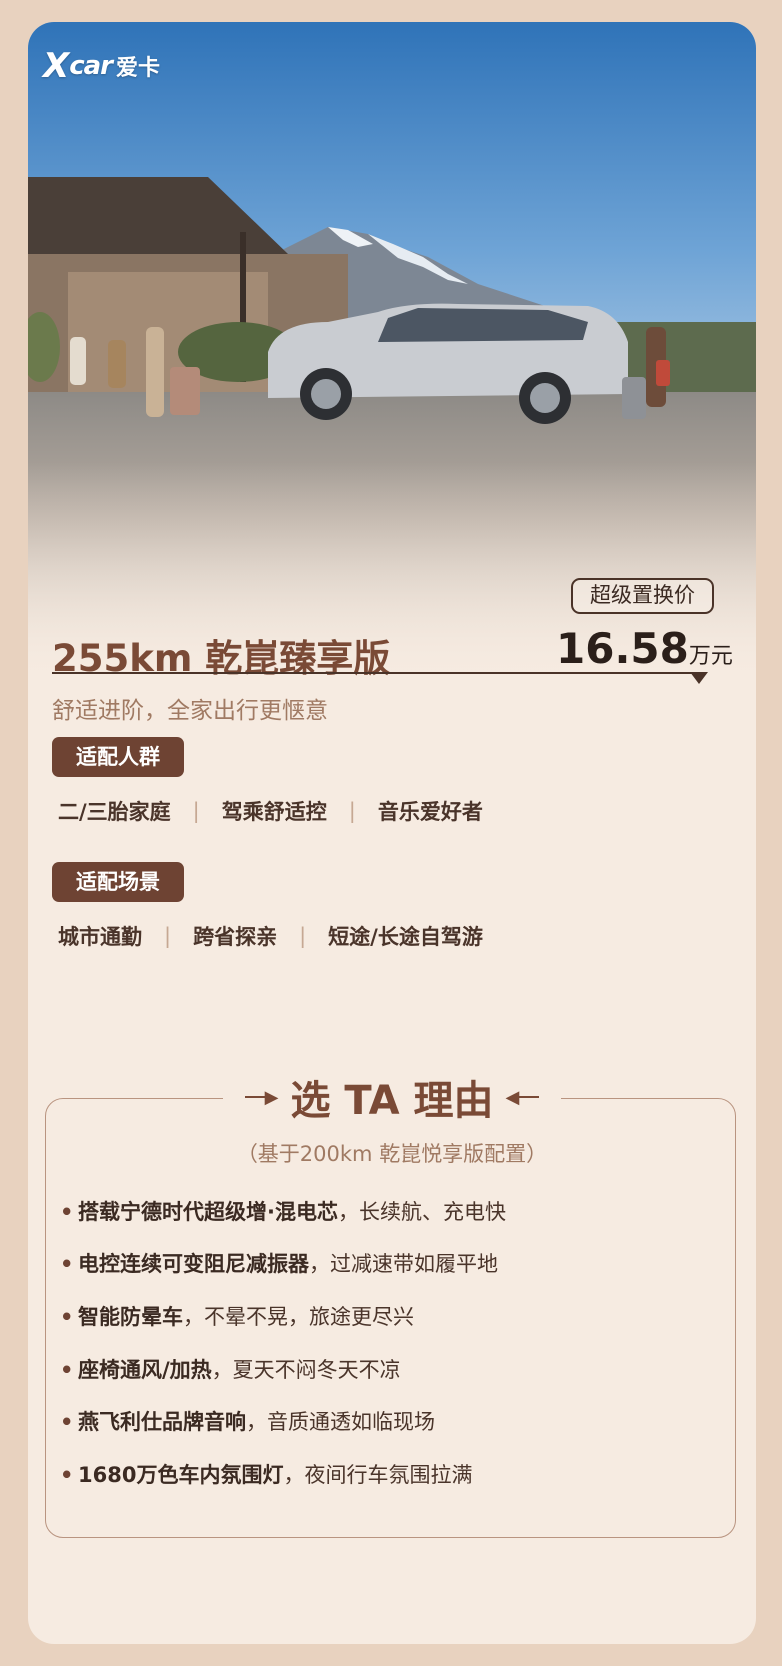 Image resolution: width=782 pixels, height=1666 pixels. I want to click on arrow-right-icon: ▶, so click(271, 1097).